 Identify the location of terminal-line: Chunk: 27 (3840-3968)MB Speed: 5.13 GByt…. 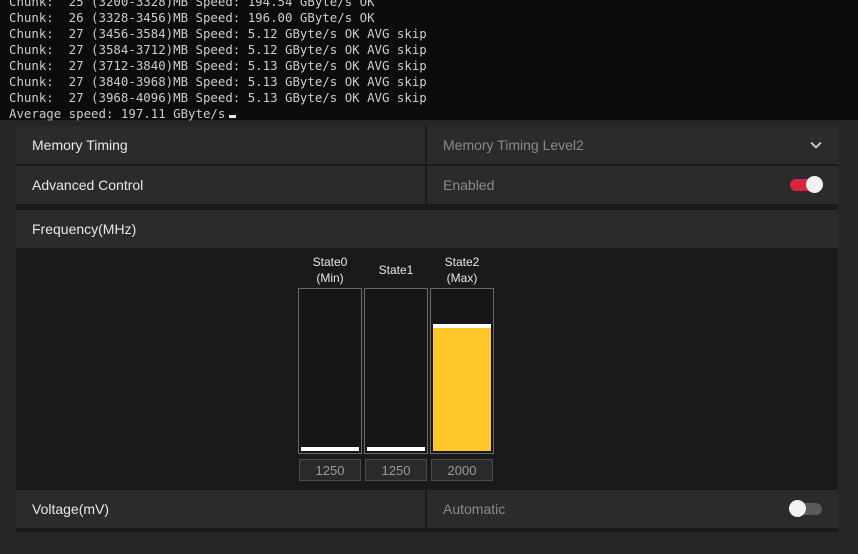
(218, 81).